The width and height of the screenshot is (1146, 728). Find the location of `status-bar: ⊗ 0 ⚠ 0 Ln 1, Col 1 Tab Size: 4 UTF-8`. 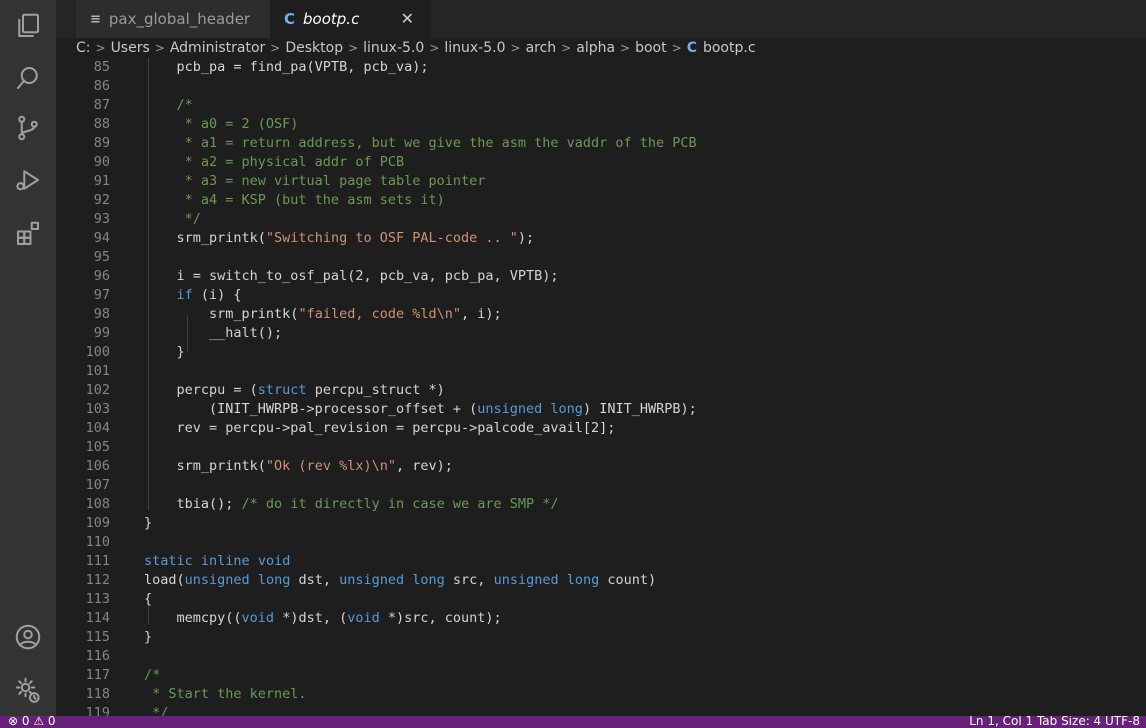

status-bar: ⊗ 0 ⚠ 0 Ln 1, Col 1 Tab Size: 4 UTF-8 is located at coordinates (573, 722).